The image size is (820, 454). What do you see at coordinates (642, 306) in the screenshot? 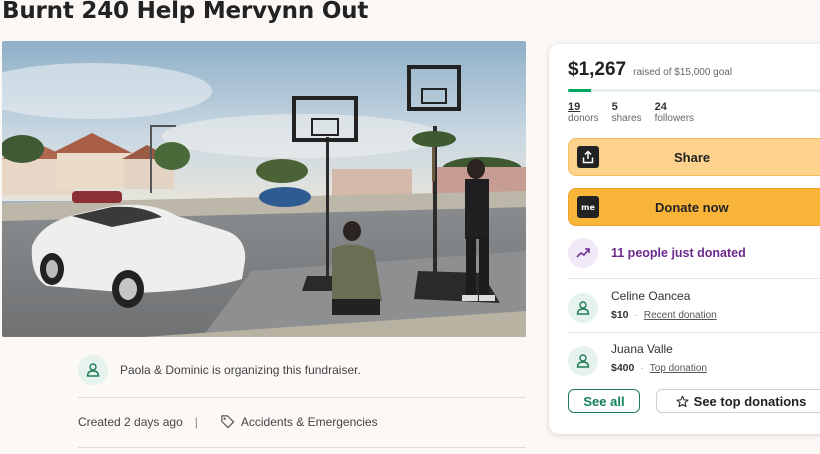
I see `donation-item: Celine Oancea $10 · Recent donation` at bounding box center [642, 306].